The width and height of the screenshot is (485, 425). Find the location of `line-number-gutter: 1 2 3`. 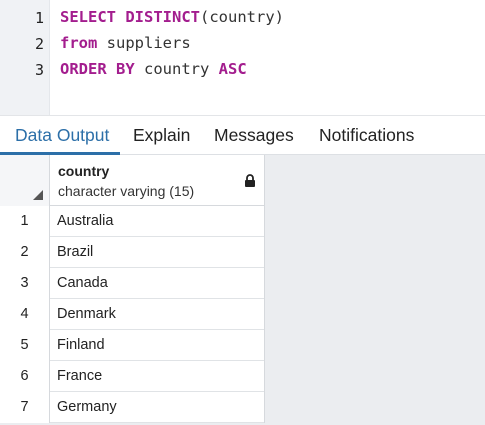

line-number-gutter: 1 2 3 is located at coordinates (25, 57).